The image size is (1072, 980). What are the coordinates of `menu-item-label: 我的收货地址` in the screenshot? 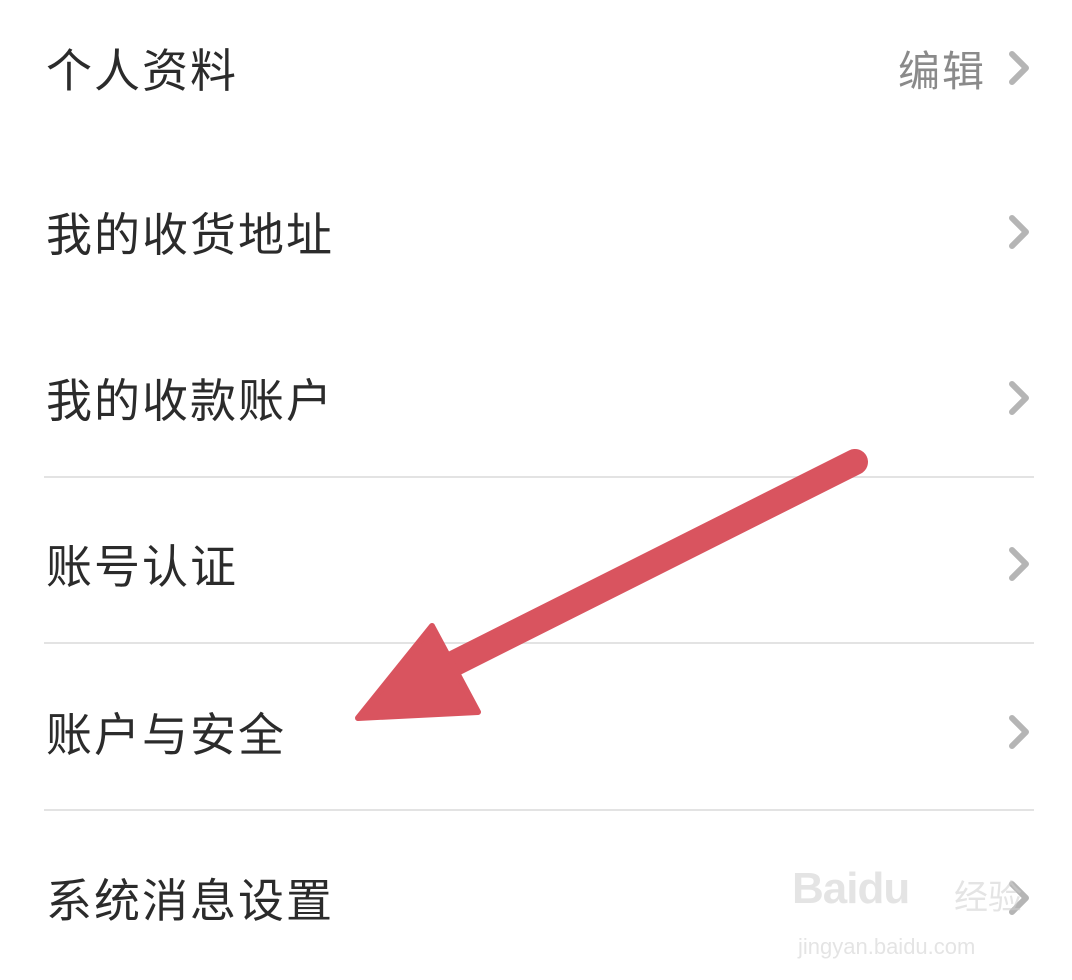 It's located at (190, 235).